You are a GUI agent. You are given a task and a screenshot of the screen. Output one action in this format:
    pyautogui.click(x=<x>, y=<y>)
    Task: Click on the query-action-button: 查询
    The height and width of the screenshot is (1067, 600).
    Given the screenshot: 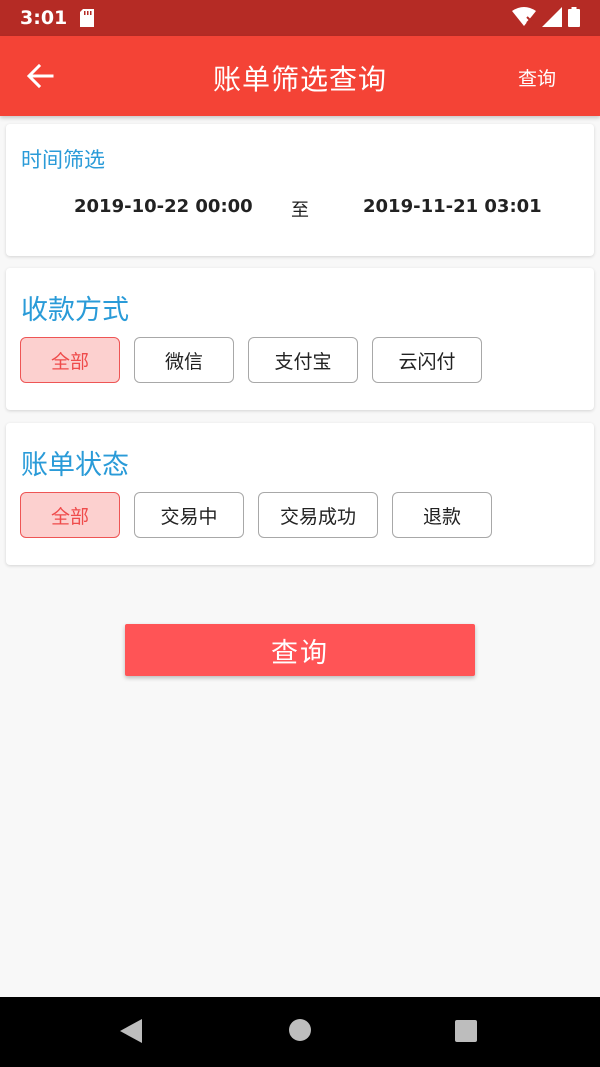 What is the action you would take?
    pyautogui.click(x=537, y=77)
    